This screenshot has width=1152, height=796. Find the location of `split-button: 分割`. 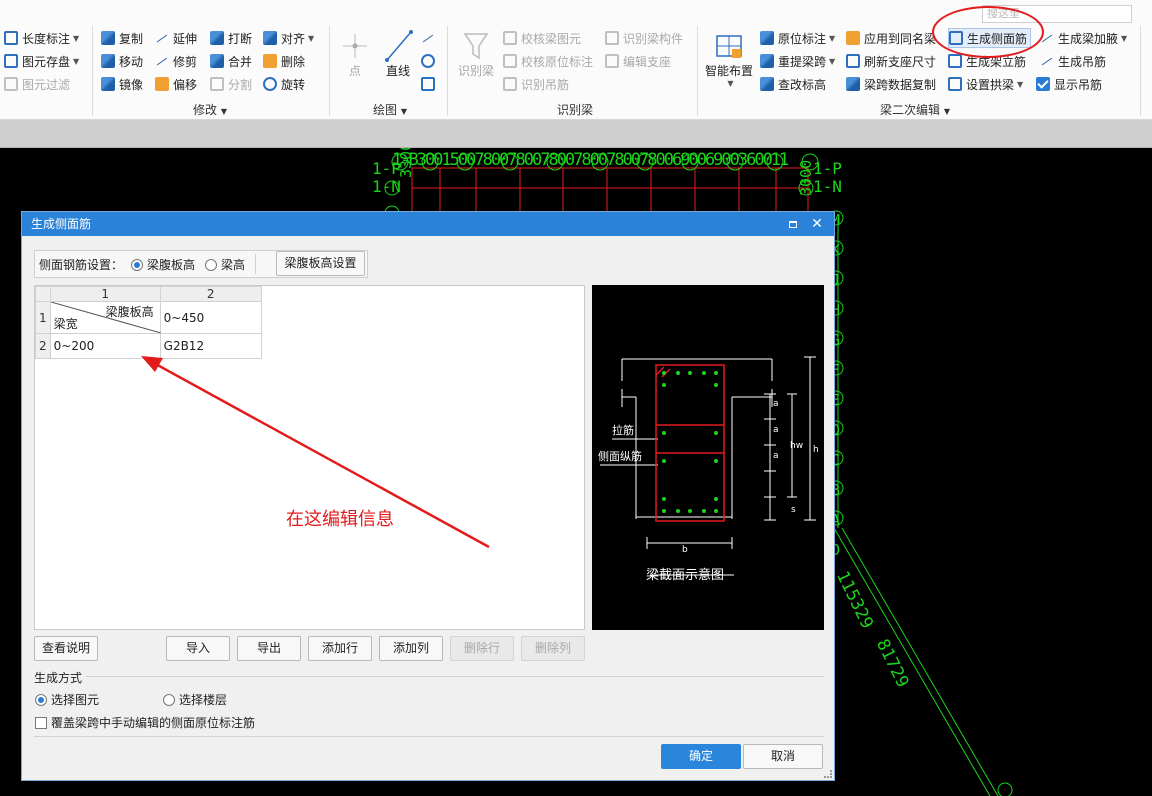

split-button: 分割 is located at coordinates (231, 84).